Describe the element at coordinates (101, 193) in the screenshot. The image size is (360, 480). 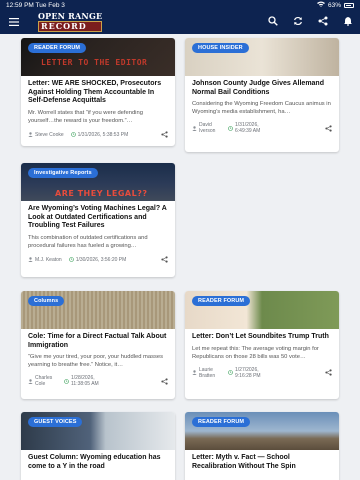
I see `article-image-text: ARE THEY LEGAL??` at that location.